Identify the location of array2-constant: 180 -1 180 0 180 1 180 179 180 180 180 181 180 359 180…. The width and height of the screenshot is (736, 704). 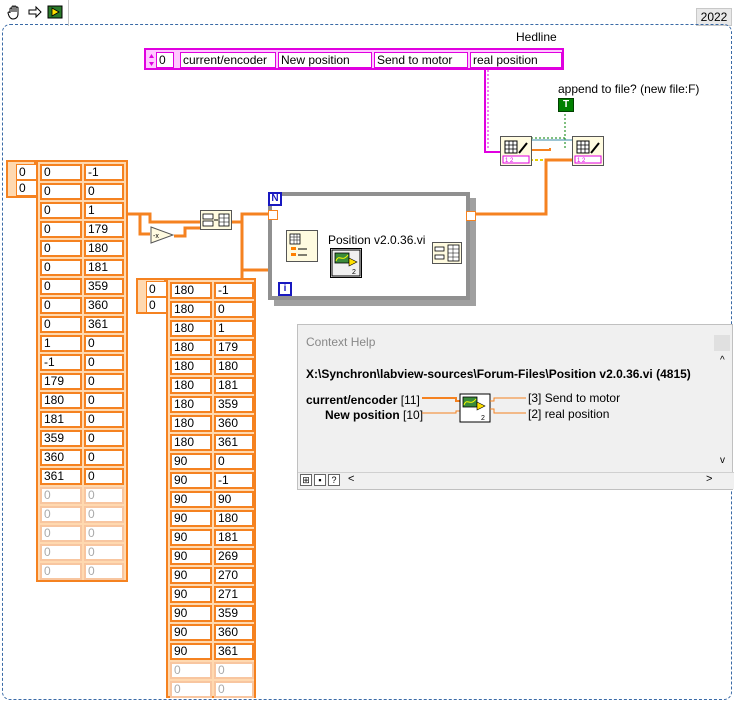
(211, 488).